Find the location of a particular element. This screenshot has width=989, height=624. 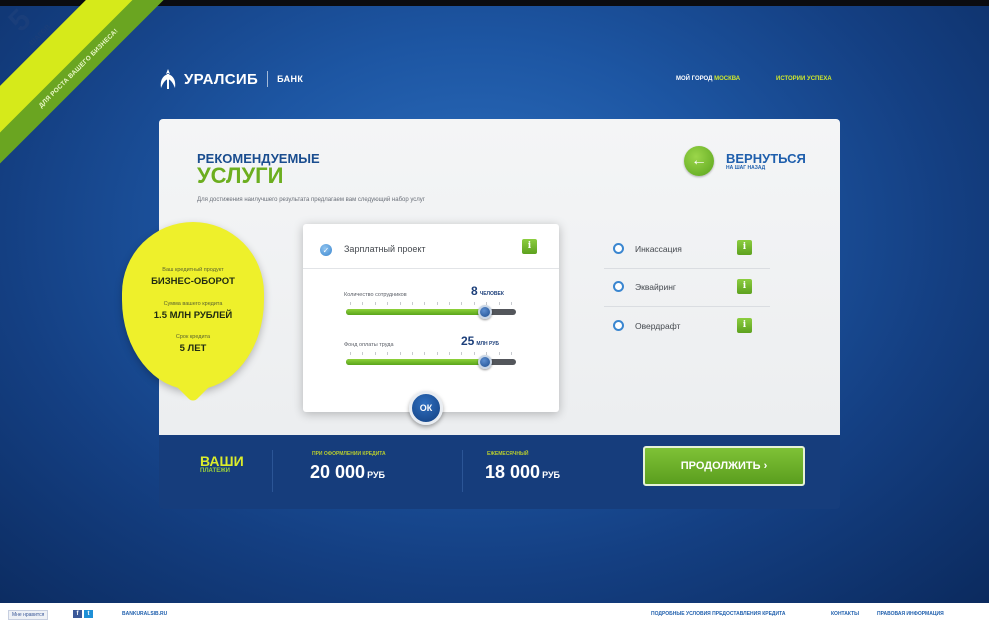

check-icon: ✓ is located at coordinates (326, 250).